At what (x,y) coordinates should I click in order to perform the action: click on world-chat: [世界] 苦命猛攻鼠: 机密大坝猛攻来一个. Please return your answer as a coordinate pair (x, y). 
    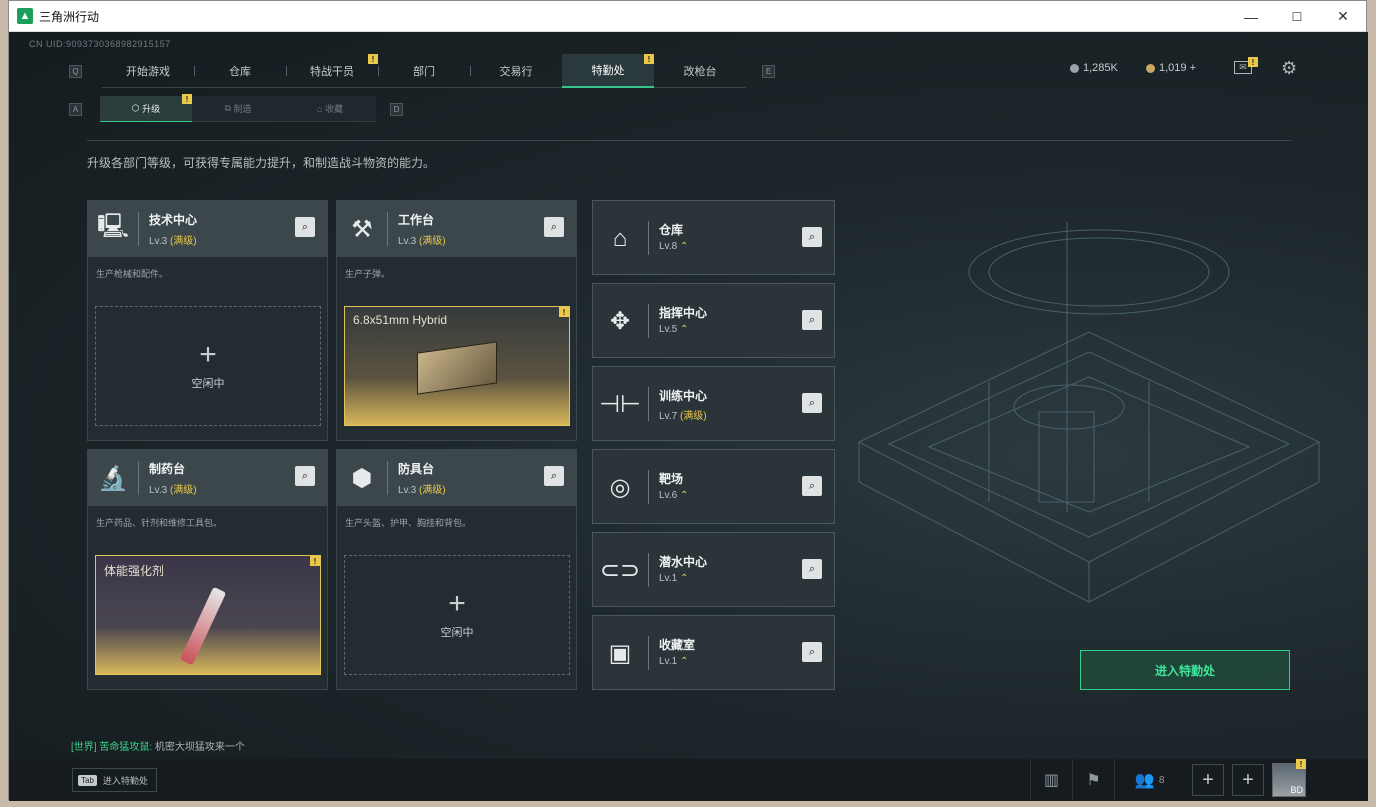
    Looking at the image, I should click on (158, 745).